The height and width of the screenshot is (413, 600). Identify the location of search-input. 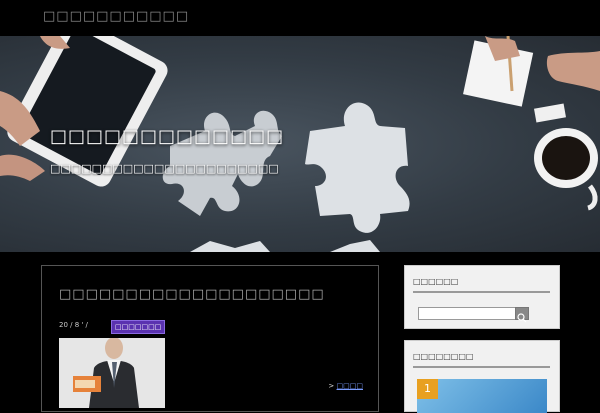
(467, 313).